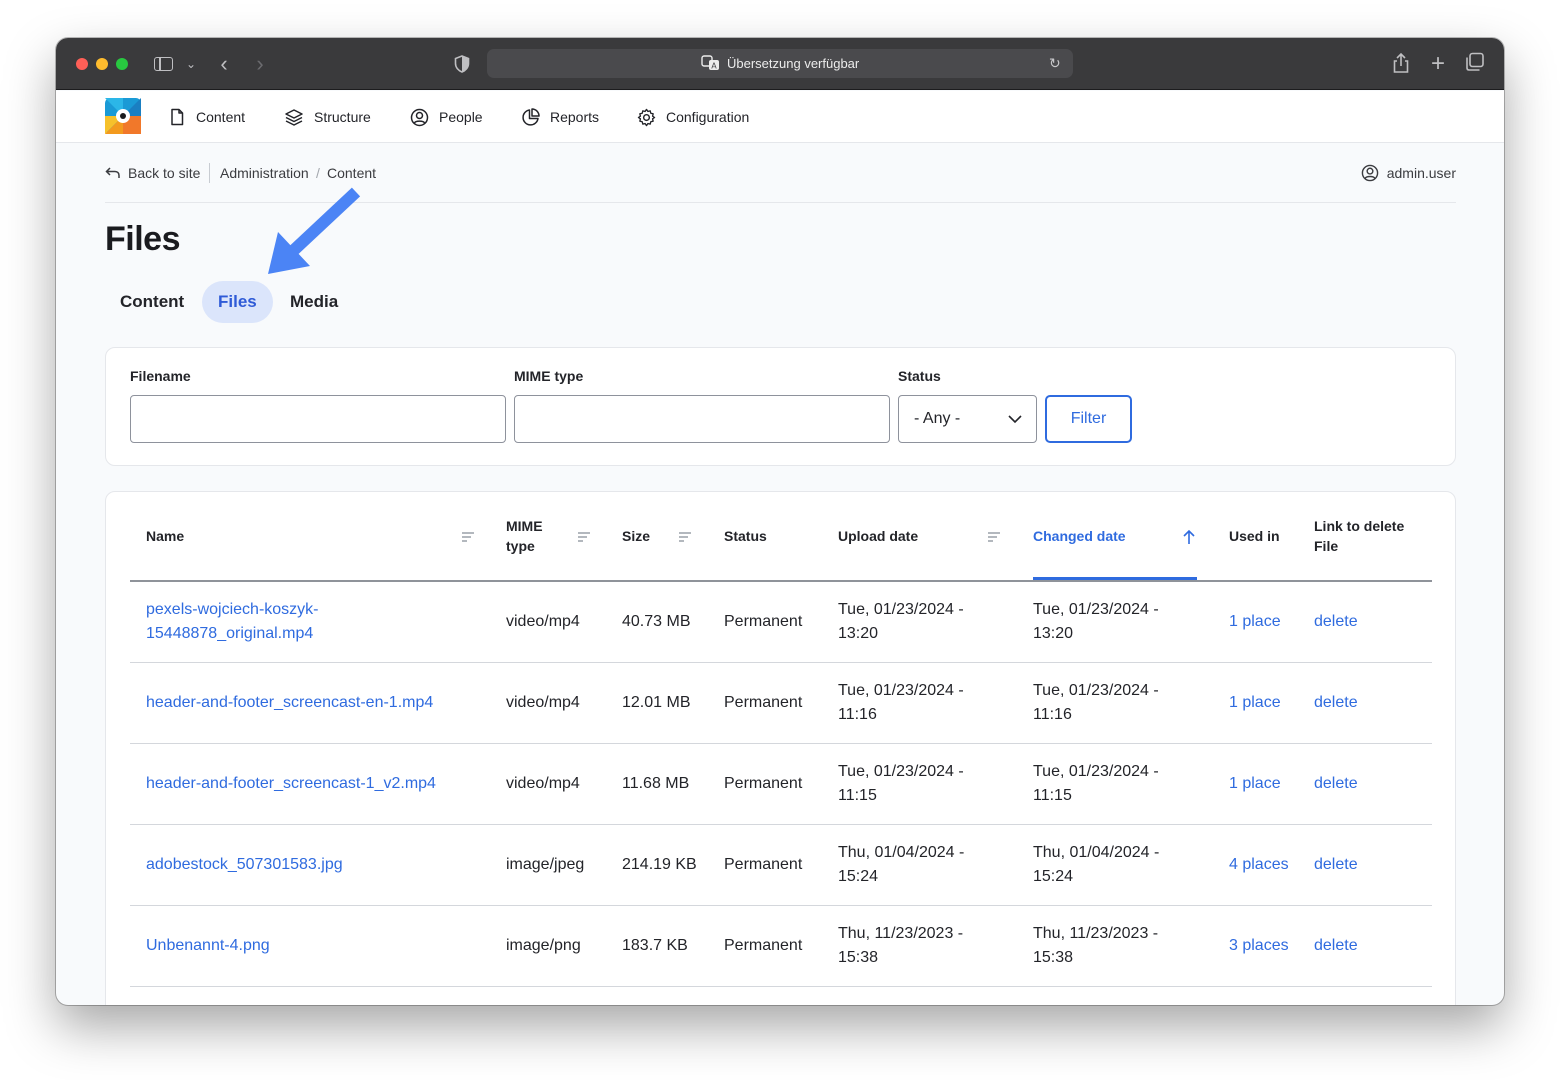 The image size is (1560, 1080). What do you see at coordinates (152, 302) in the screenshot?
I see `tab-content: Content` at bounding box center [152, 302].